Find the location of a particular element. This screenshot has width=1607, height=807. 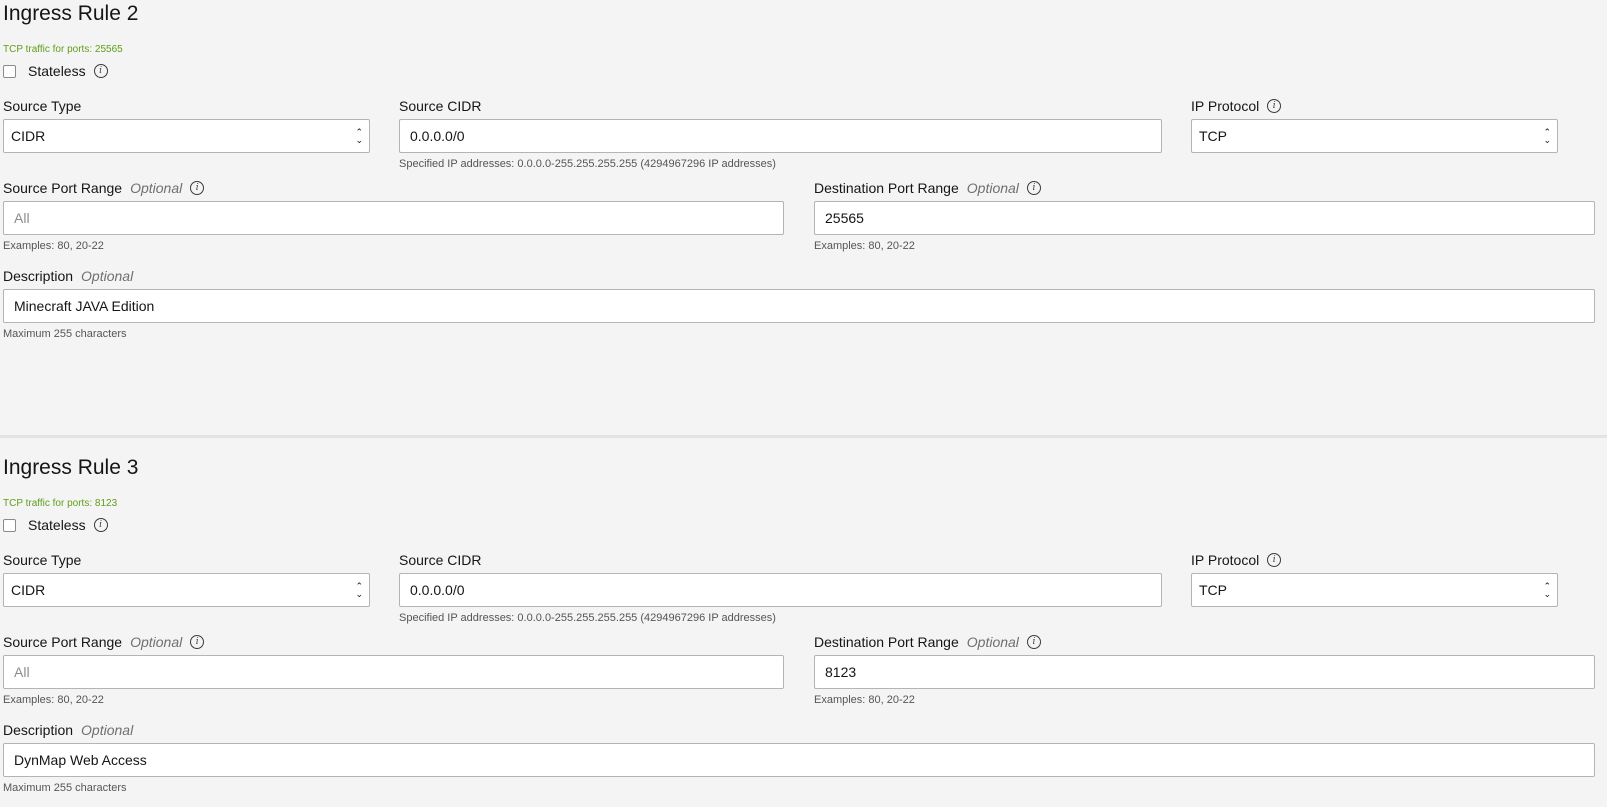

description-input: Minecraft JAVA Edition is located at coordinates (799, 306).